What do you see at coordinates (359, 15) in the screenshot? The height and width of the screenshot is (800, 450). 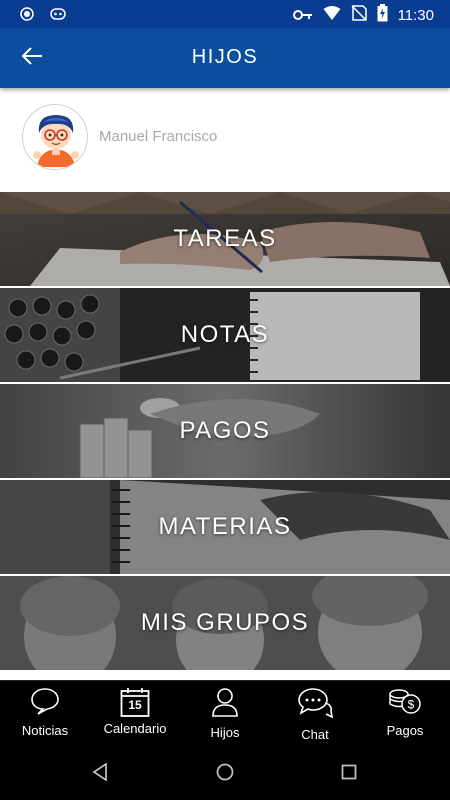 I see `no-sim-icon` at bounding box center [359, 15].